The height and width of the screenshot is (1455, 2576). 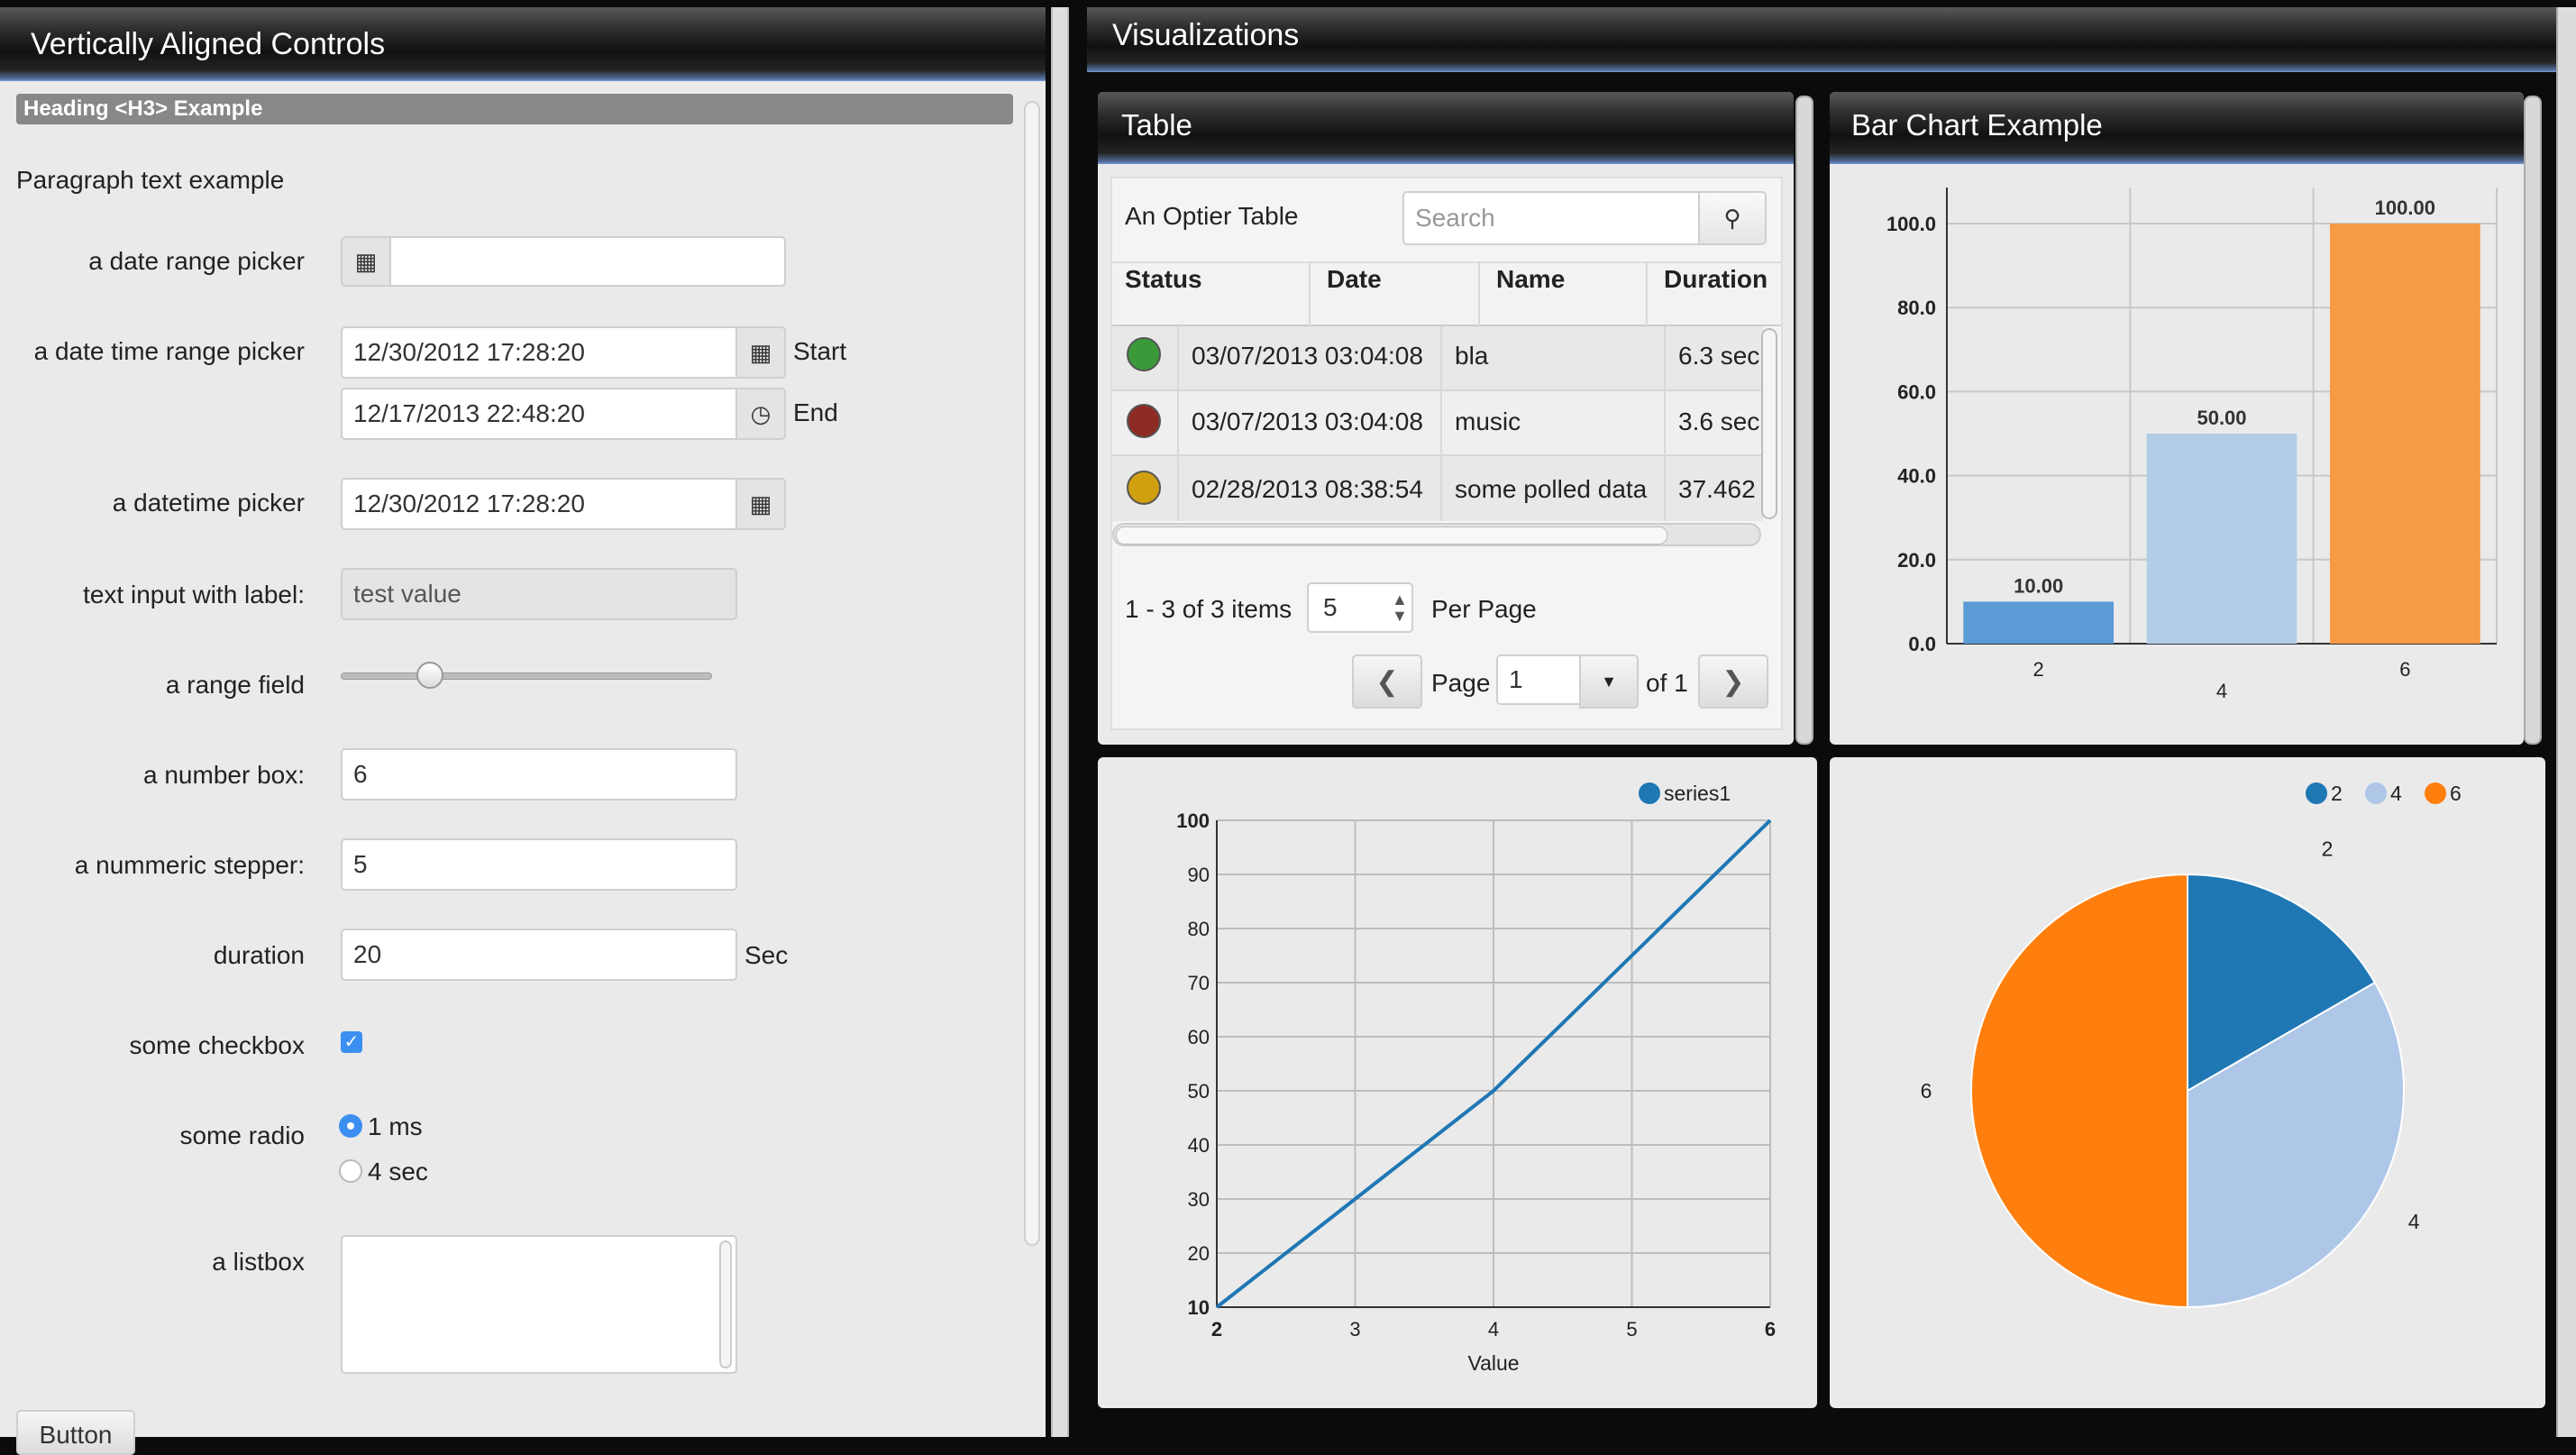 I want to click on some-checkbox: ✓, so click(x=351, y=1042).